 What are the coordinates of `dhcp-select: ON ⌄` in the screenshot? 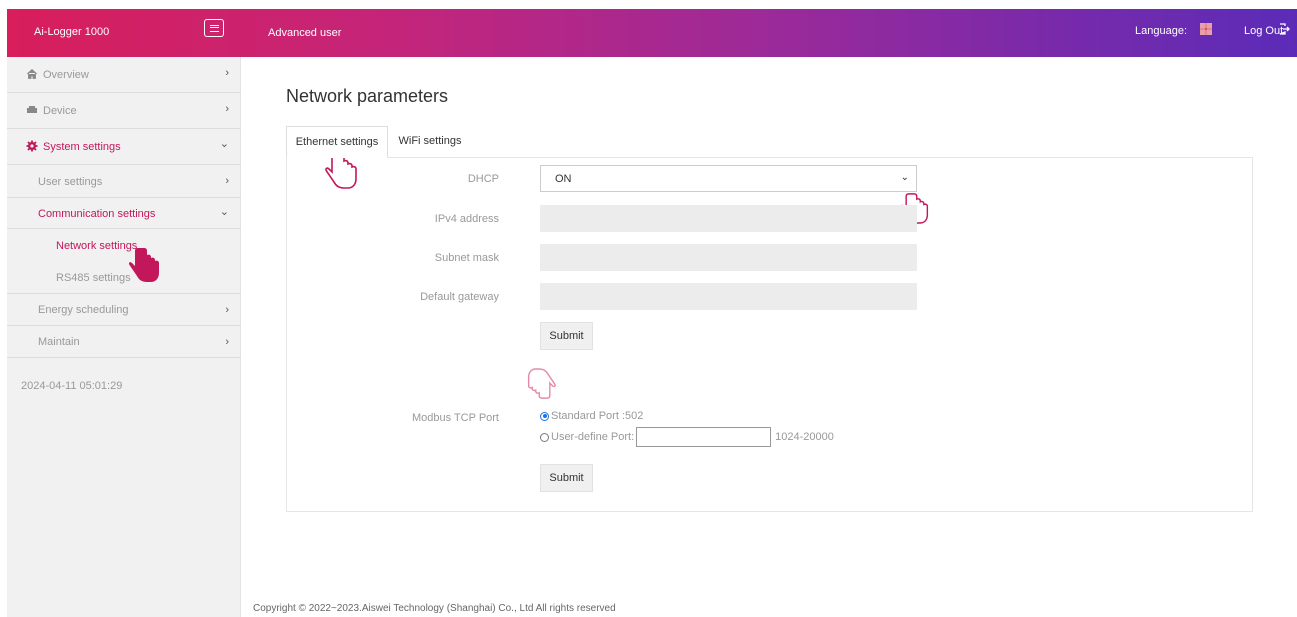 It's located at (728, 178).